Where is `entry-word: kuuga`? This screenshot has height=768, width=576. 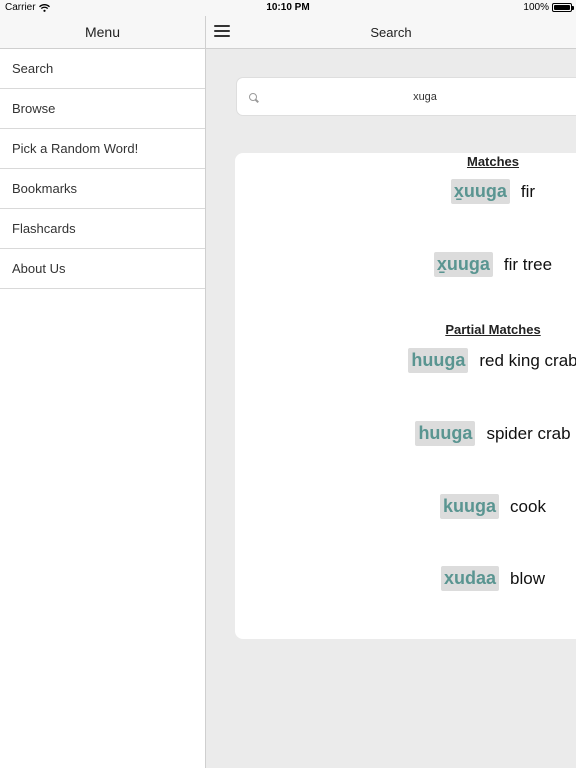 entry-word: kuuga is located at coordinates (470, 506).